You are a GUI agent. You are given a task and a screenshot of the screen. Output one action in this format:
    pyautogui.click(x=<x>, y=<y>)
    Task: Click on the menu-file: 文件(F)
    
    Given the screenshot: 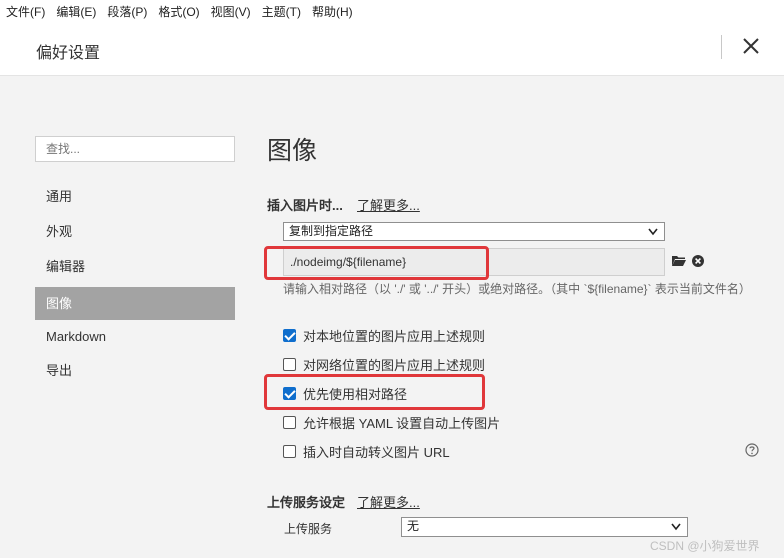 What is the action you would take?
    pyautogui.click(x=25, y=11)
    